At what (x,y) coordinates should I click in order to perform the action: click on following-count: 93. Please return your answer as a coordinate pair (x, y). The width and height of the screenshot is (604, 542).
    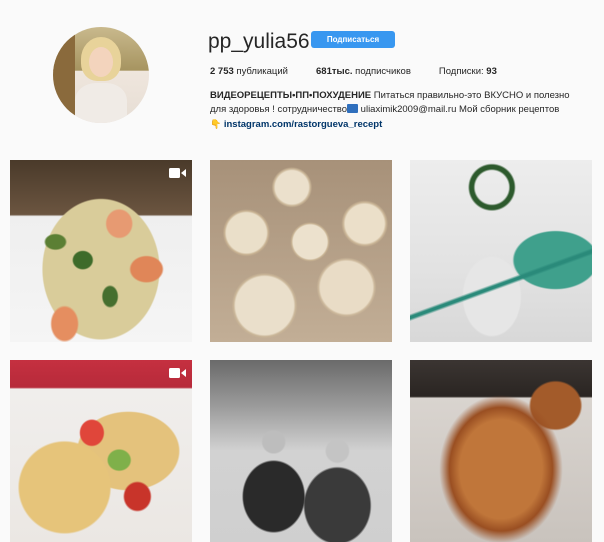
    Looking at the image, I should click on (491, 71).